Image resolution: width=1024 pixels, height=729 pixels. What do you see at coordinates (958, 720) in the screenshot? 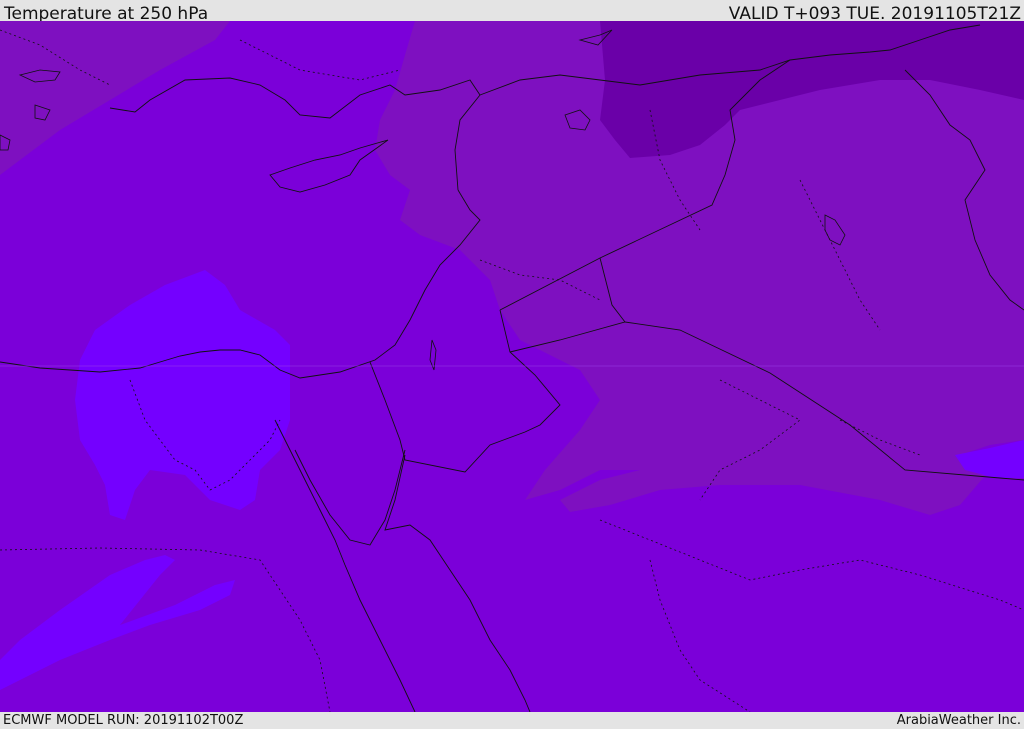
I see `credit-label: ArabiaWeather Inc.` at bounding box center [958, 720].